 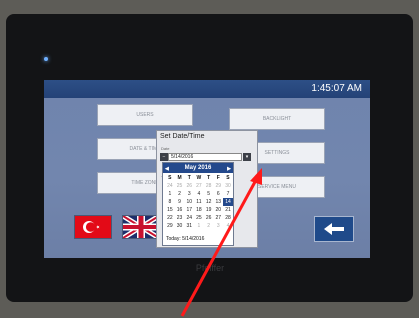 What do you see at coordinates (141, 227) in the screenshot?
I see `uk-flag-icon` at bounding box center [141, 227].